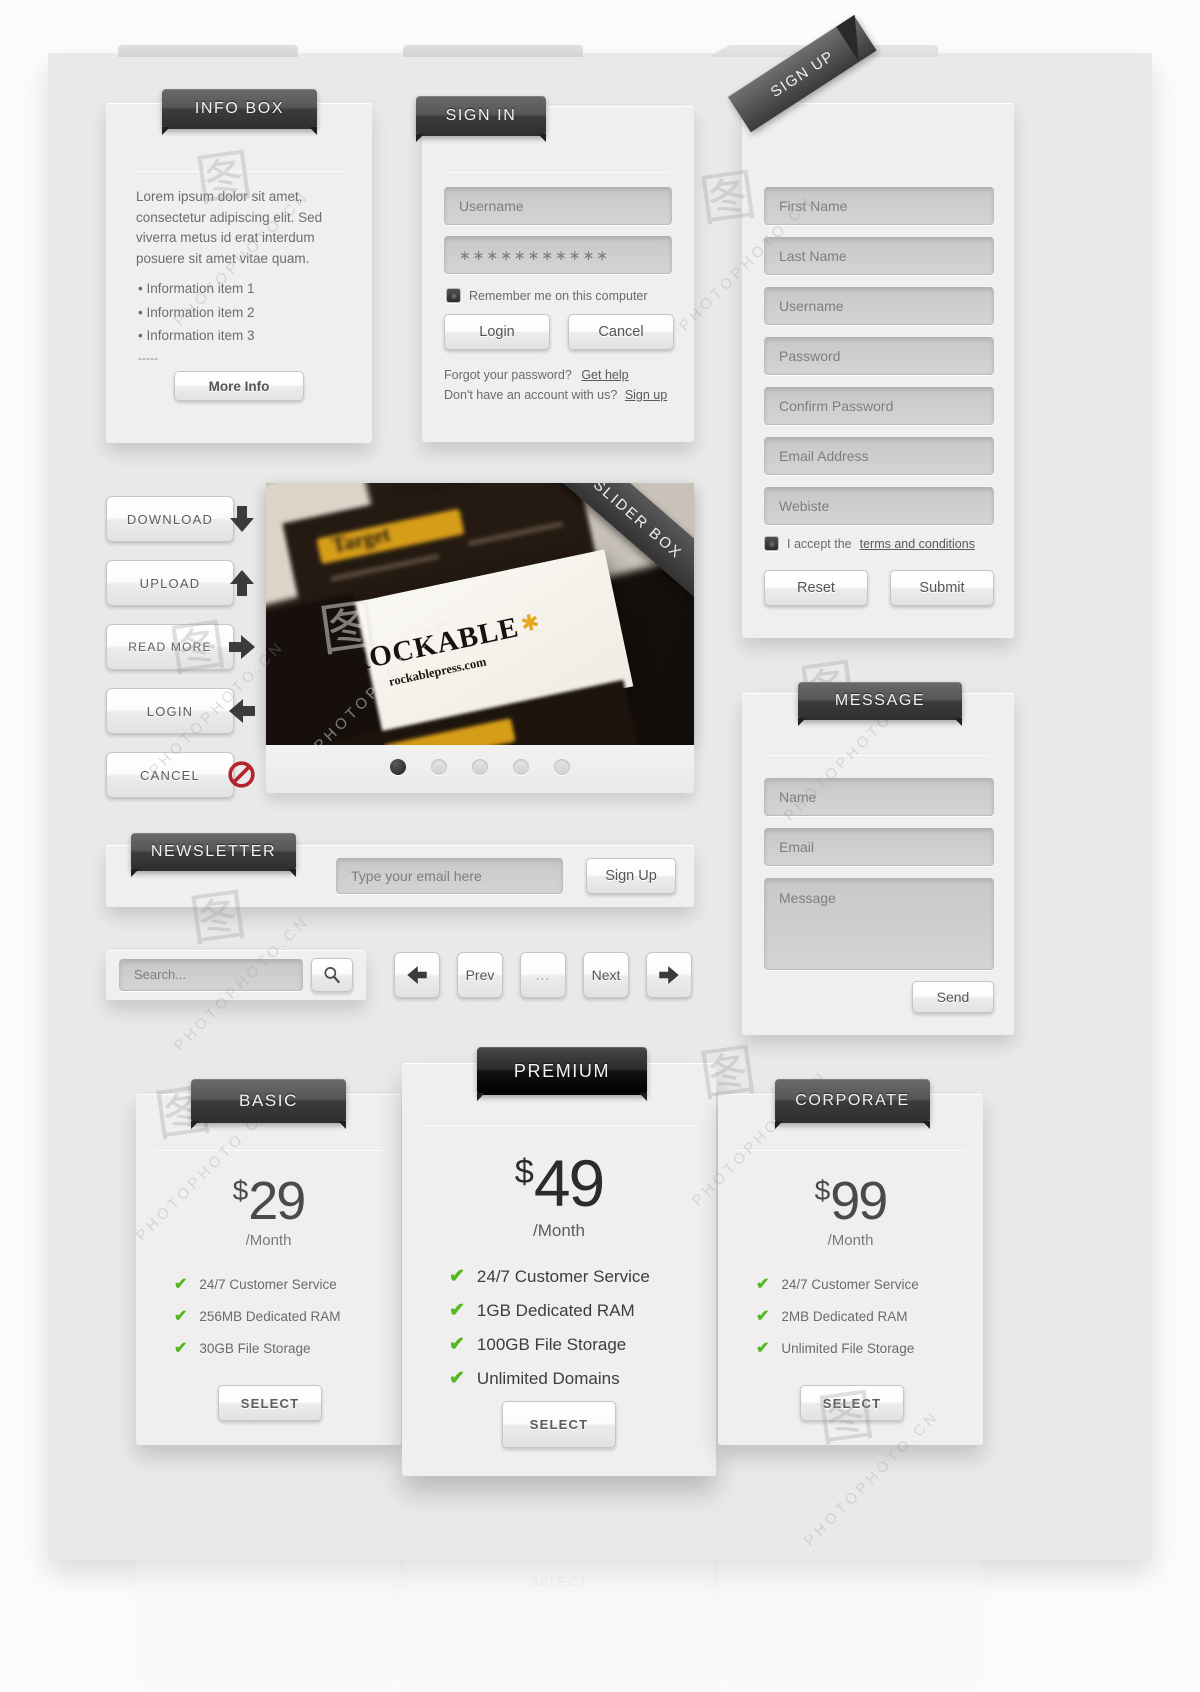 Image resolution: width=1200 pixels, height=1692 pixels. I want to click on feature-label: 1GB Dedicated RAM, so click(555, 1310).